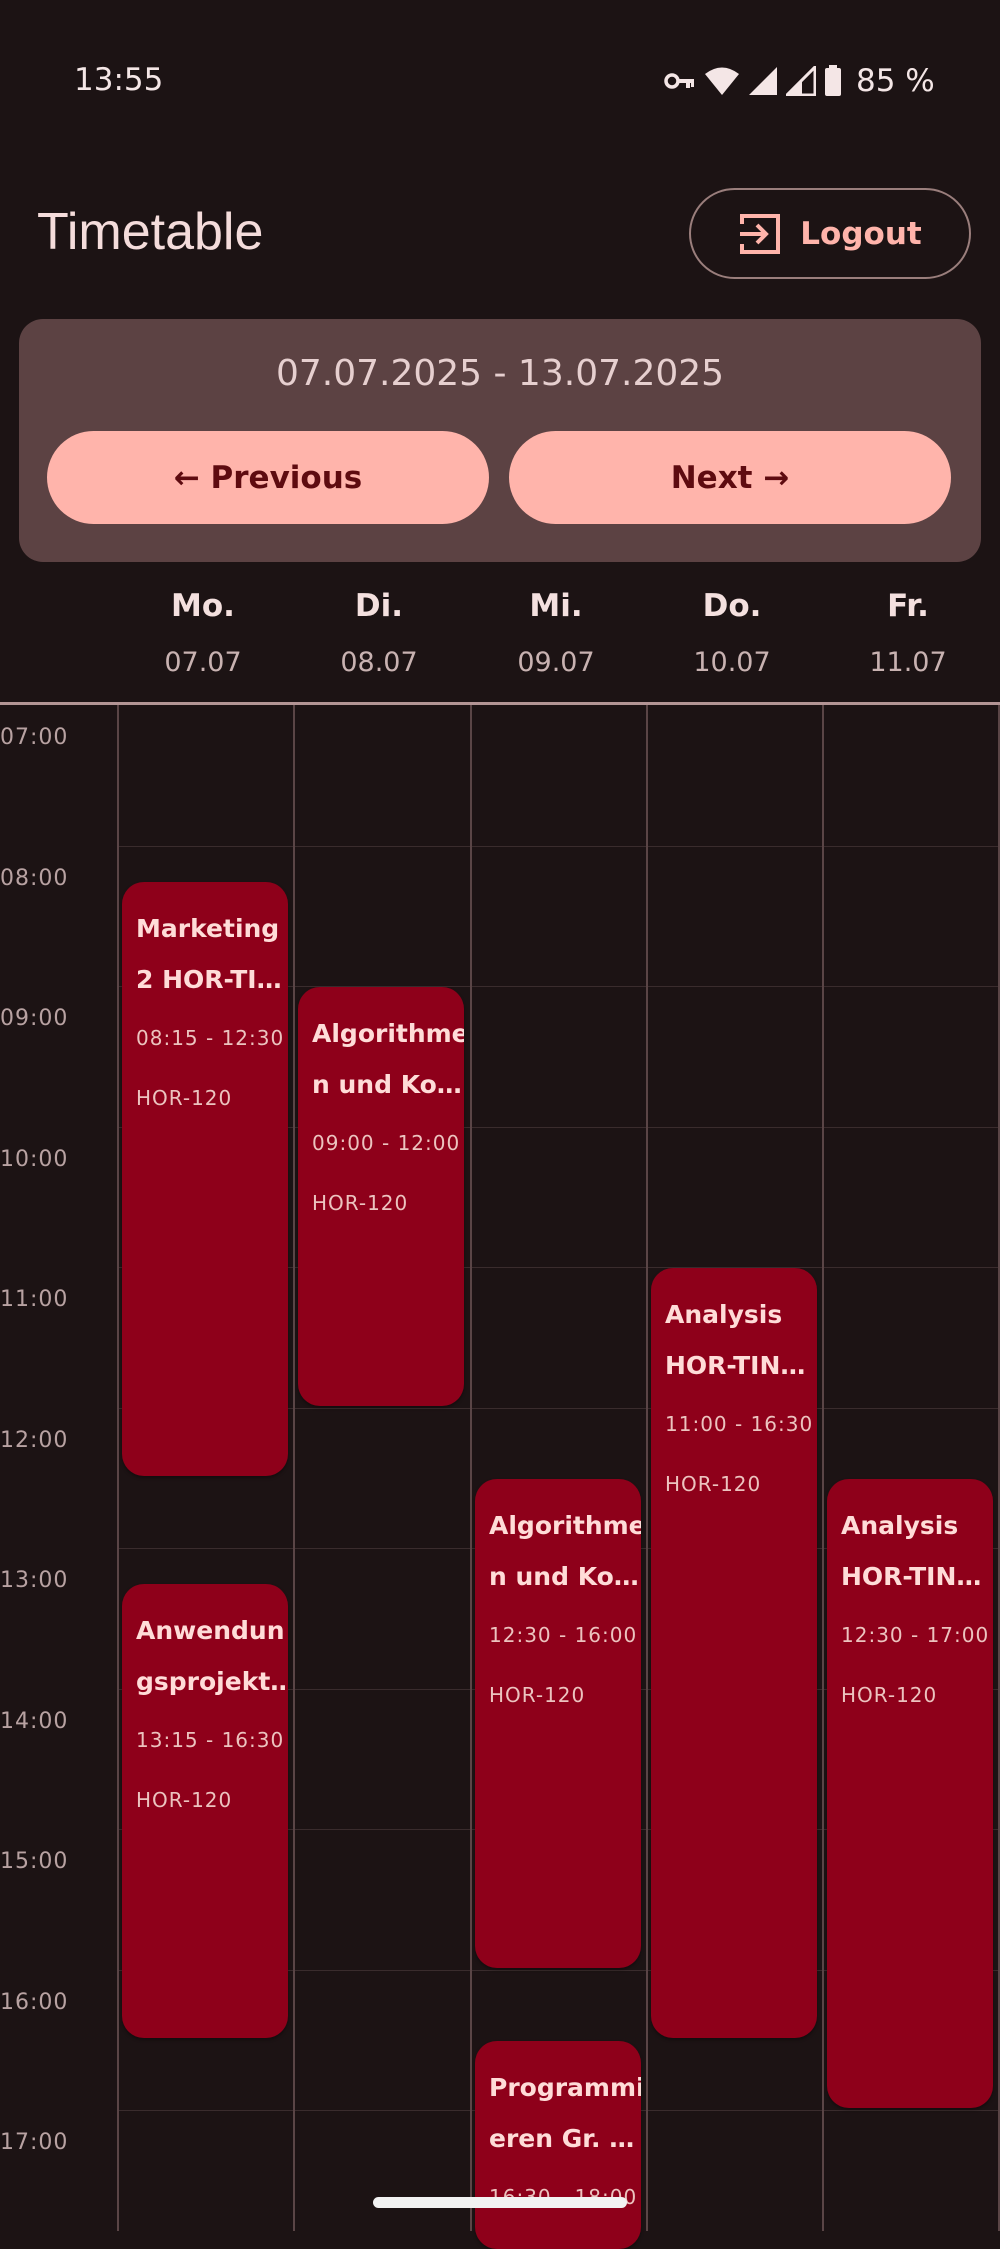 Image resolution: width=1000 pixels, height=2249 pixels. Describe the element at coordinates (34, 1861) in the screenshot. I see `time-label: 15:00` at that location.